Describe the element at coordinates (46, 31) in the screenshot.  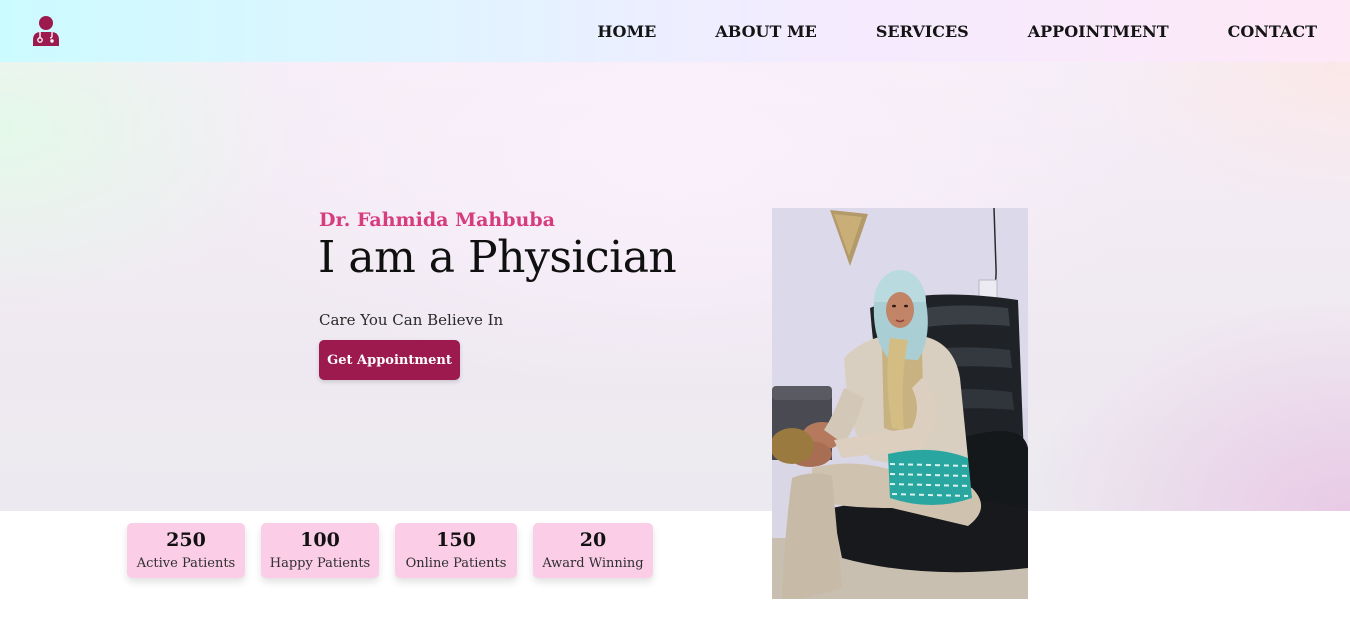
I see `doctor-icon` at that location.